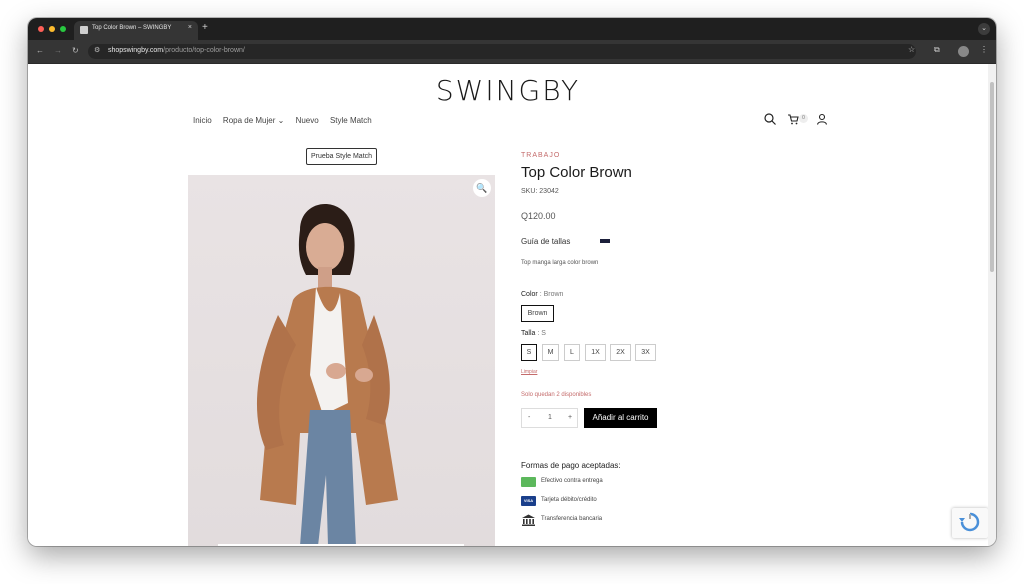  I want to click on model-photo, so click(327, 374).